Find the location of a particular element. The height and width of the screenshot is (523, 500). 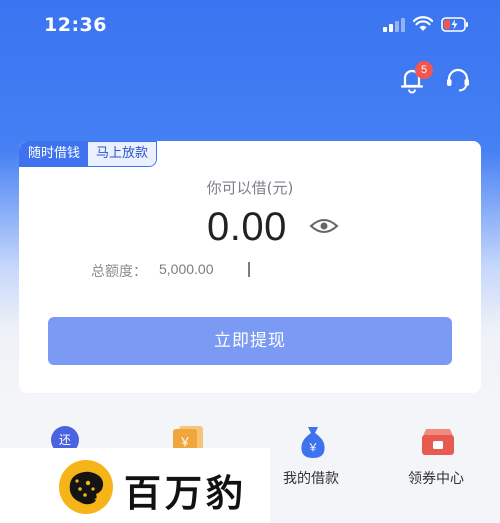

repay-icon-glyph: 还 is located at coordinates (65, 440).